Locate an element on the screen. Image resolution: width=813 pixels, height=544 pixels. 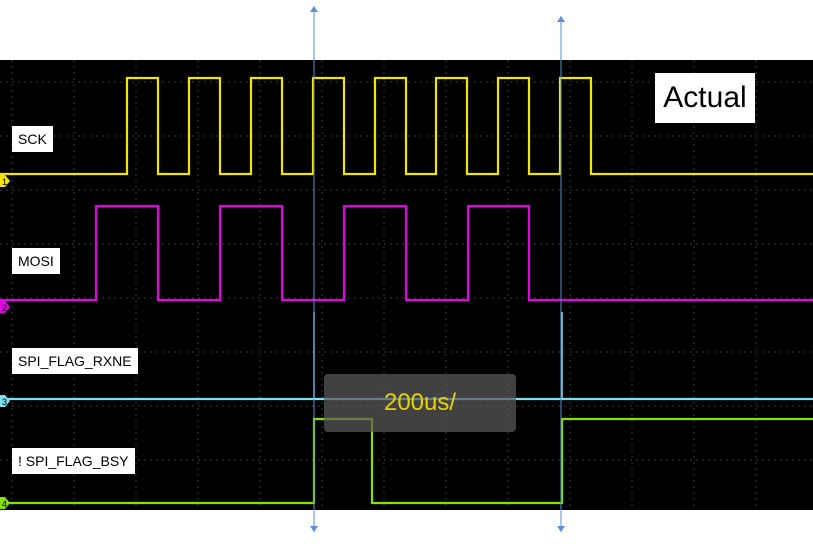
rxne-label: SPI_FLAG_RXNE is located at coordinates (75, 361).